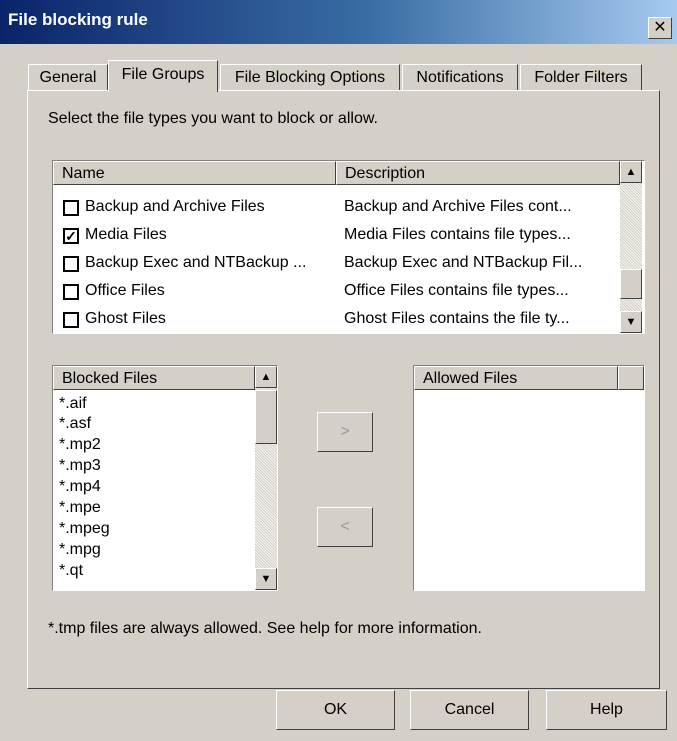  What do you see at coordinates (75, 424) in the screenshot?
I see `blocked-file-item: *.asf` at bounding box center [75, 424].